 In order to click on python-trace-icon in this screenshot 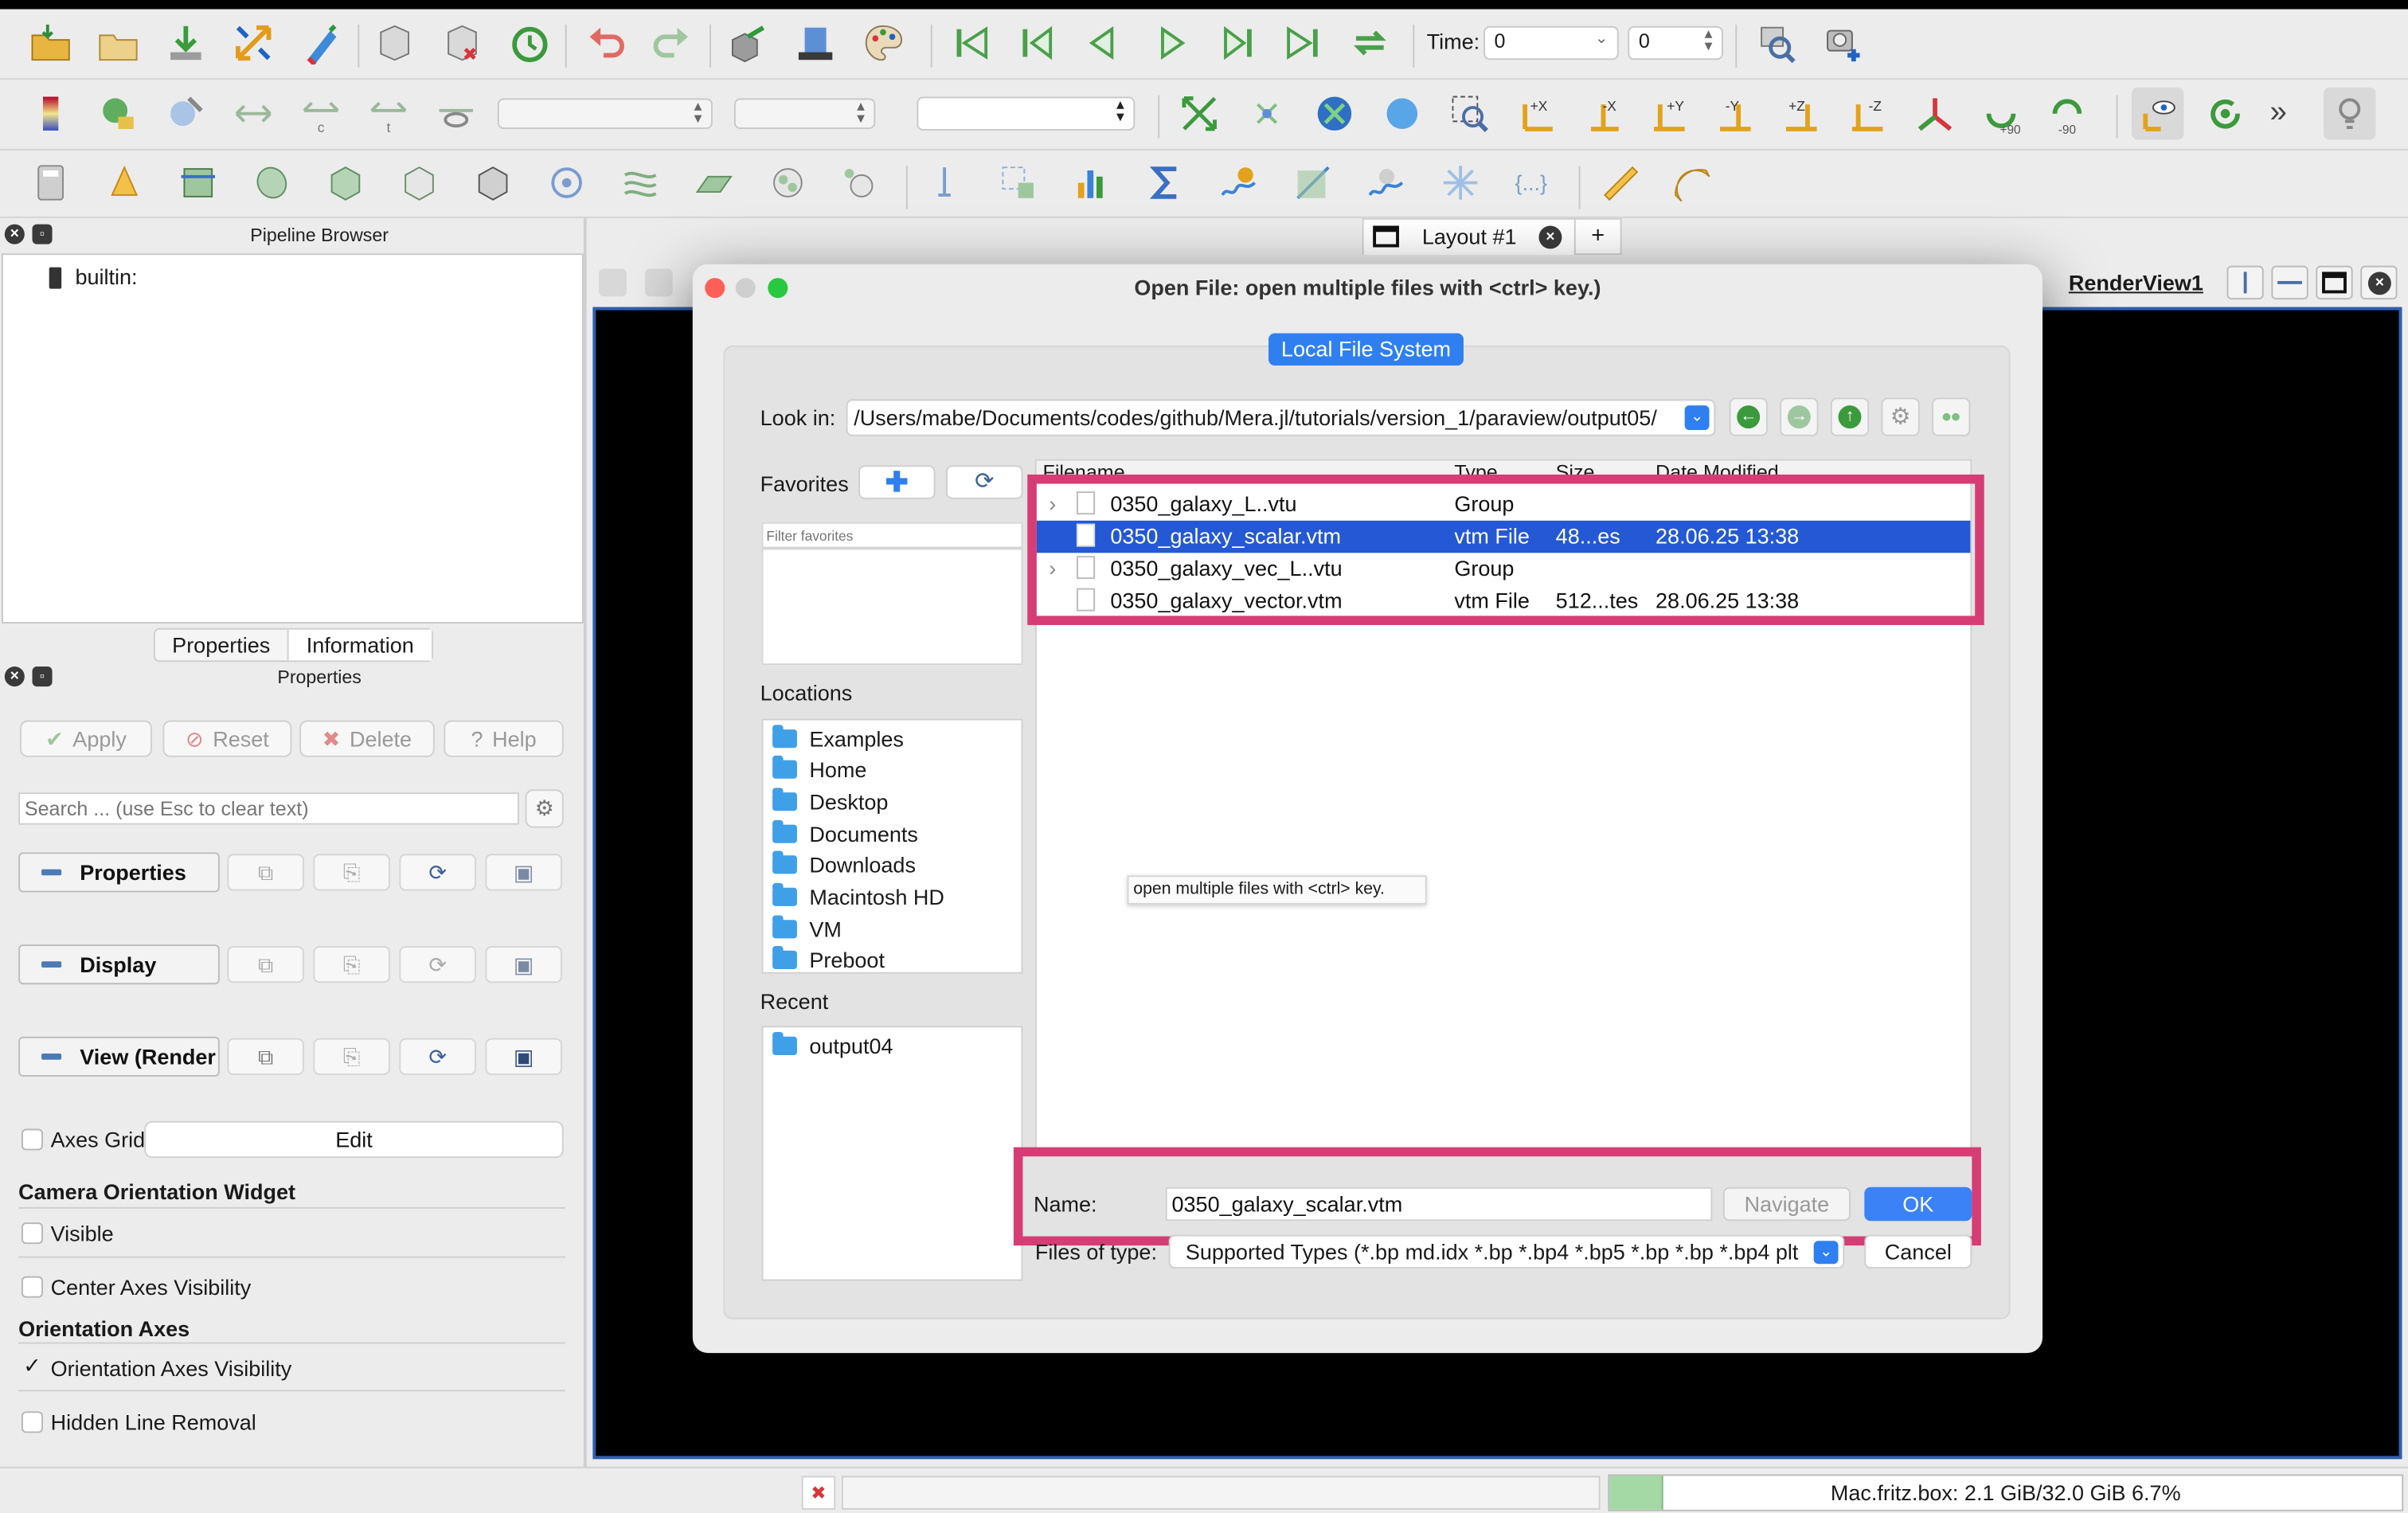, I will do `click(530, 43)`.